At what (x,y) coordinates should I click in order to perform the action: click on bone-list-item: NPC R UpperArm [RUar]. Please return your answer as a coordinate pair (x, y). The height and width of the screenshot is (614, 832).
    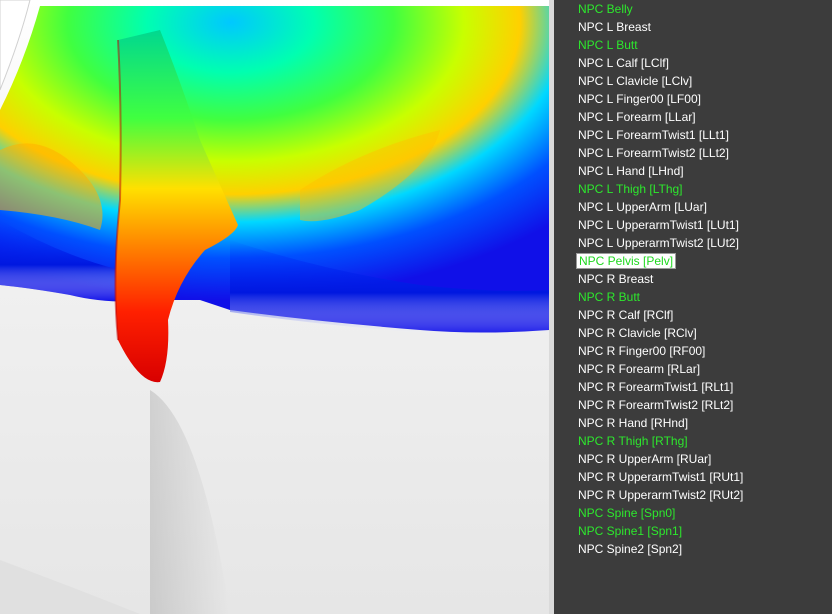
    Looking at the image, I should click on (693, 459).